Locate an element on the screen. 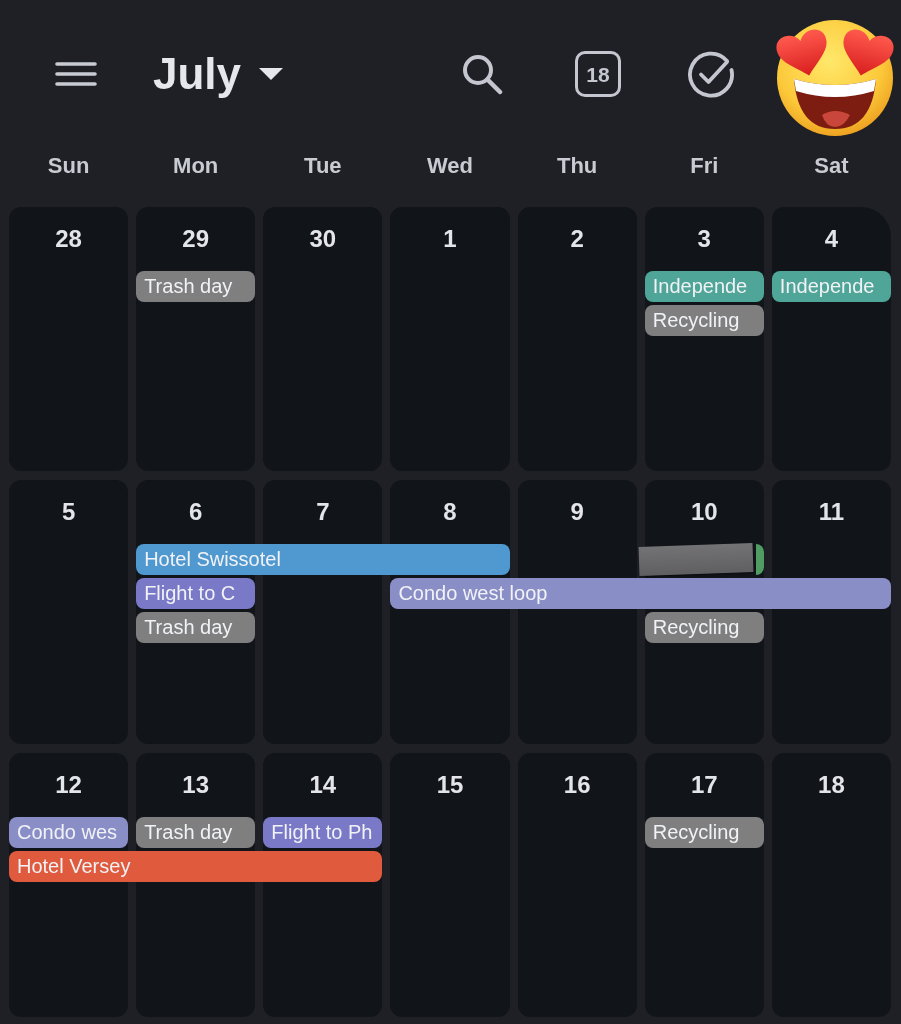 The width and height of the screenshot is (901, 1024). date-number: 17 is located at coordinates (704, 785).